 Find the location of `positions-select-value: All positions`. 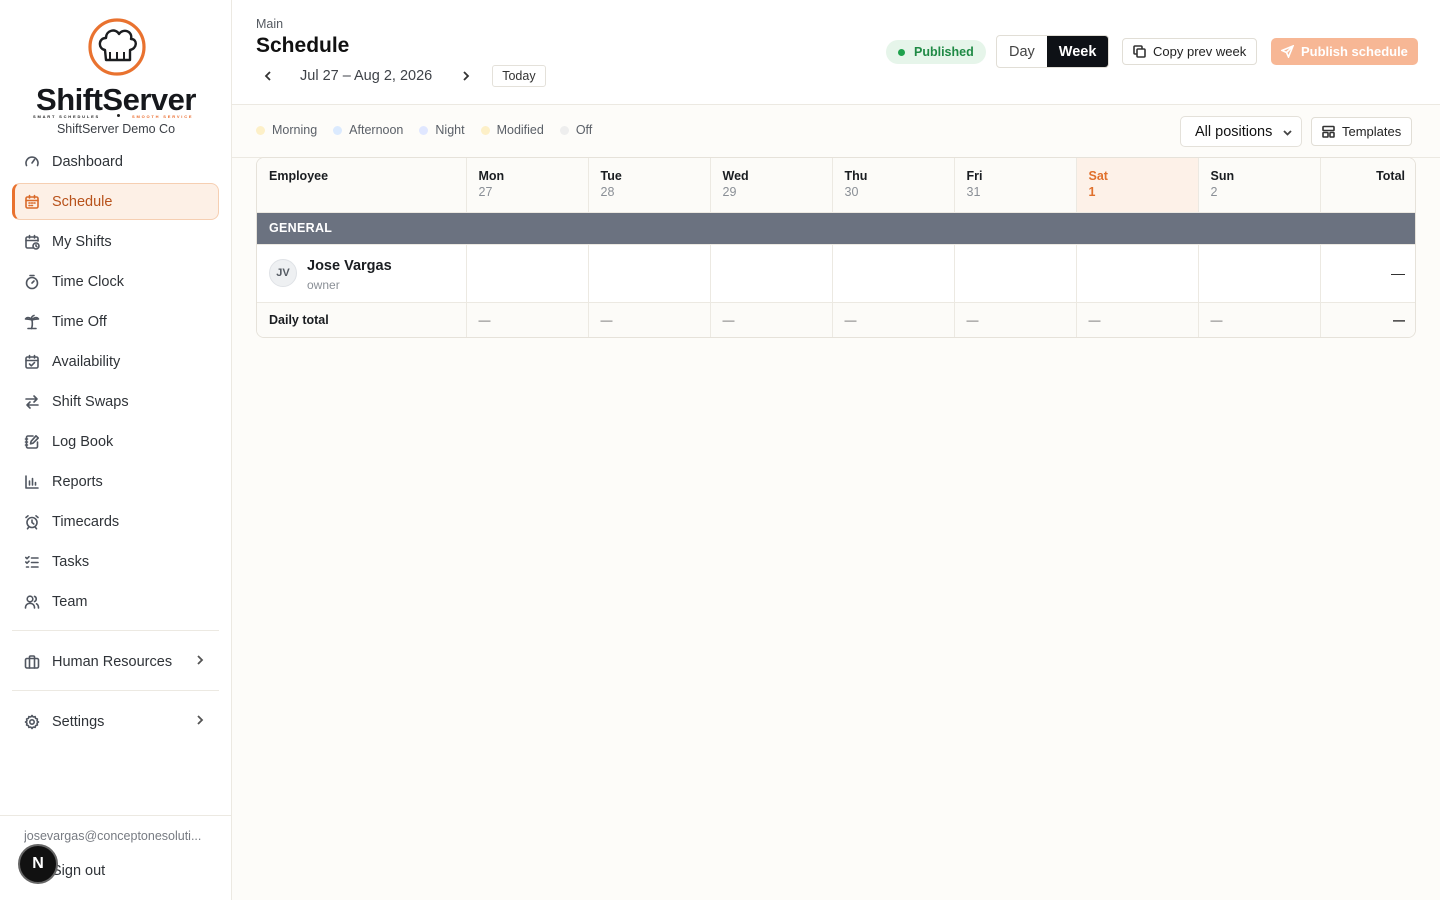

positions-select-value: All positions is located at coordinates (1234, 131).